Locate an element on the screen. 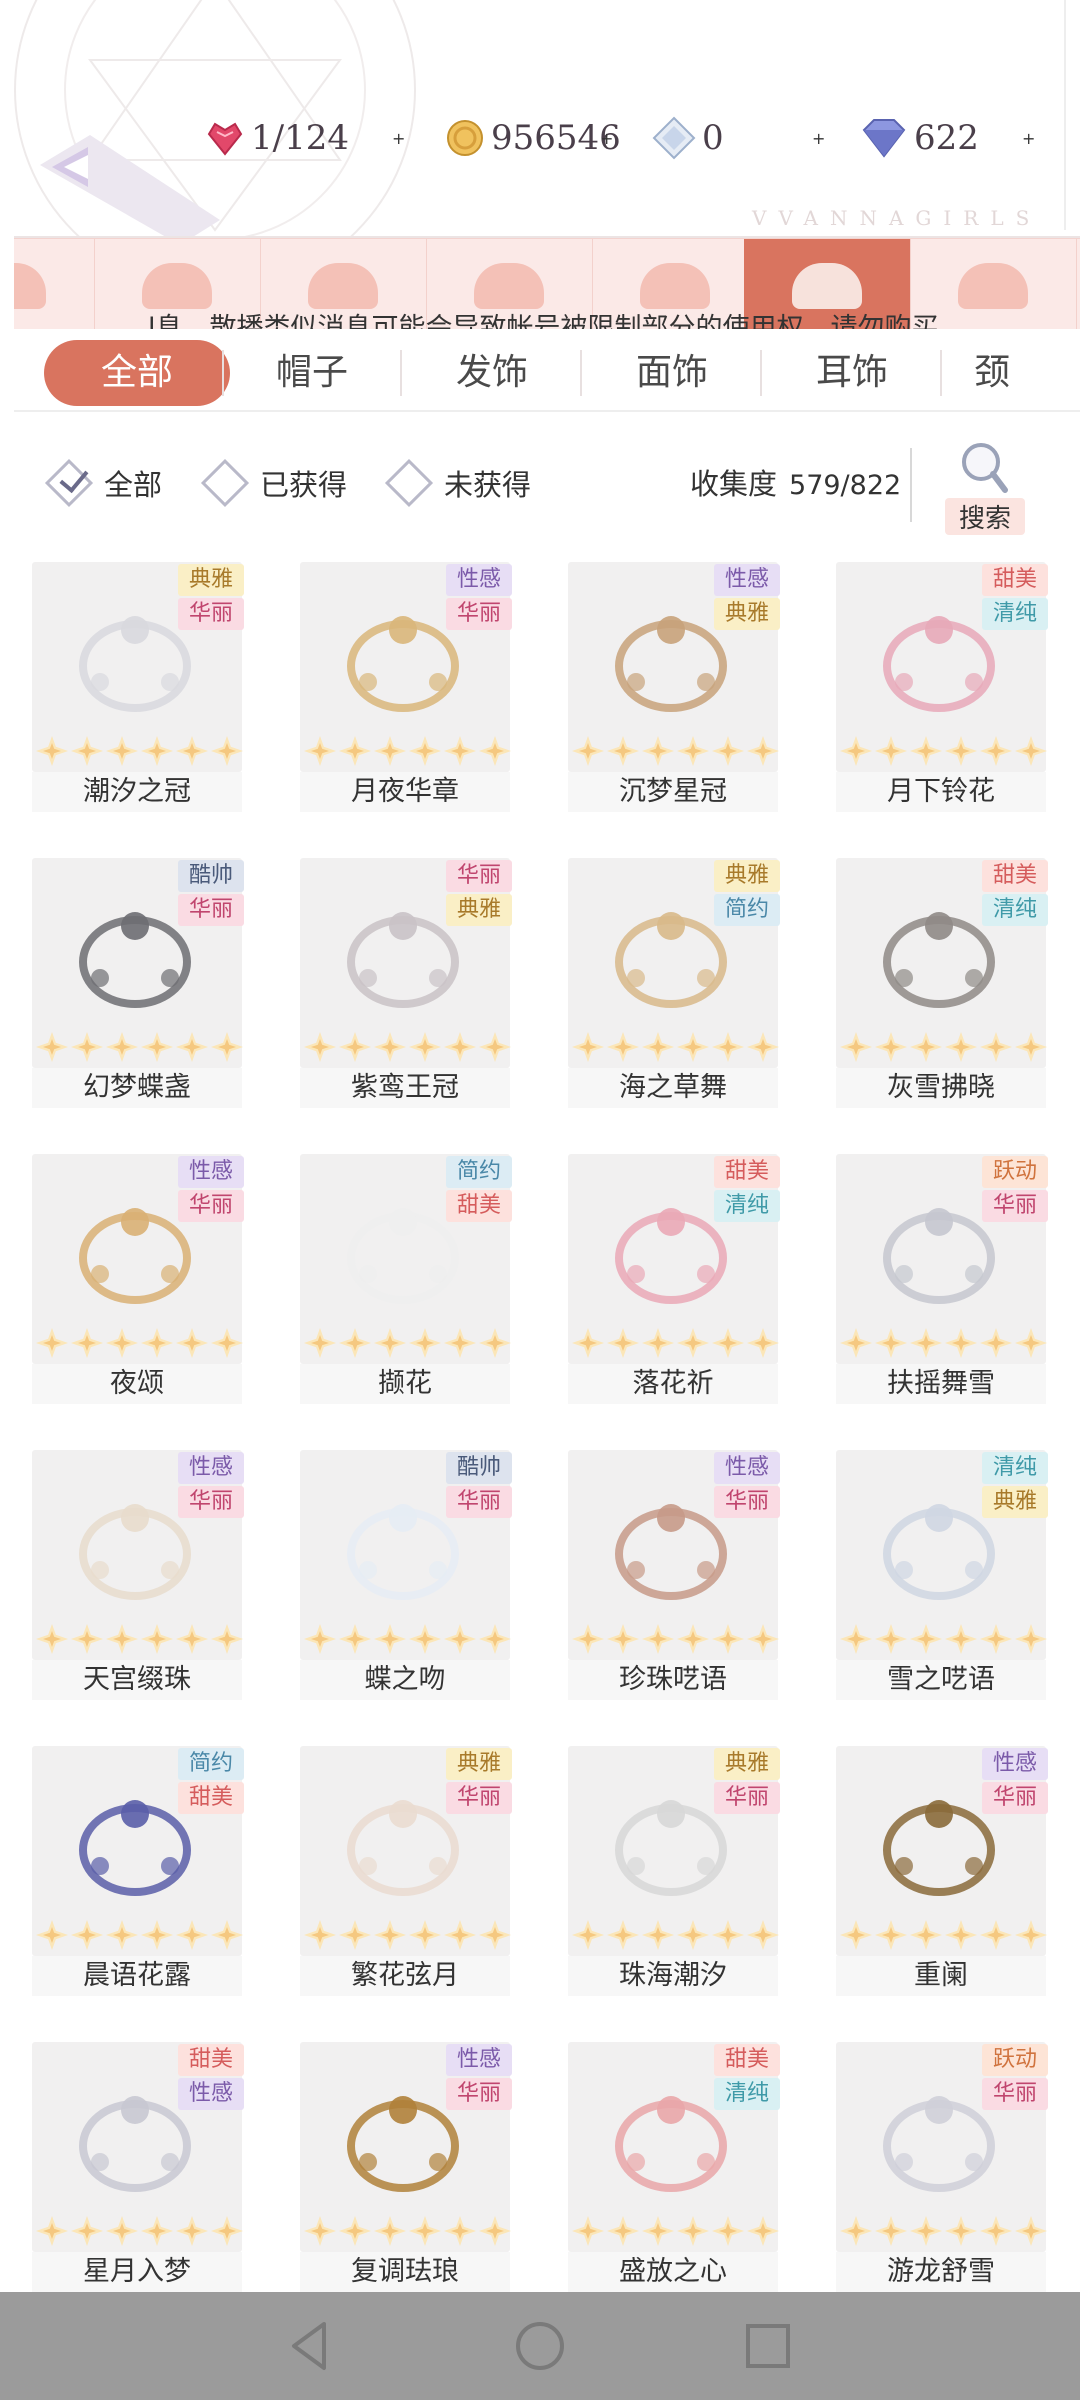  add-diamond-button: + is located at coordinates (1028, 138).